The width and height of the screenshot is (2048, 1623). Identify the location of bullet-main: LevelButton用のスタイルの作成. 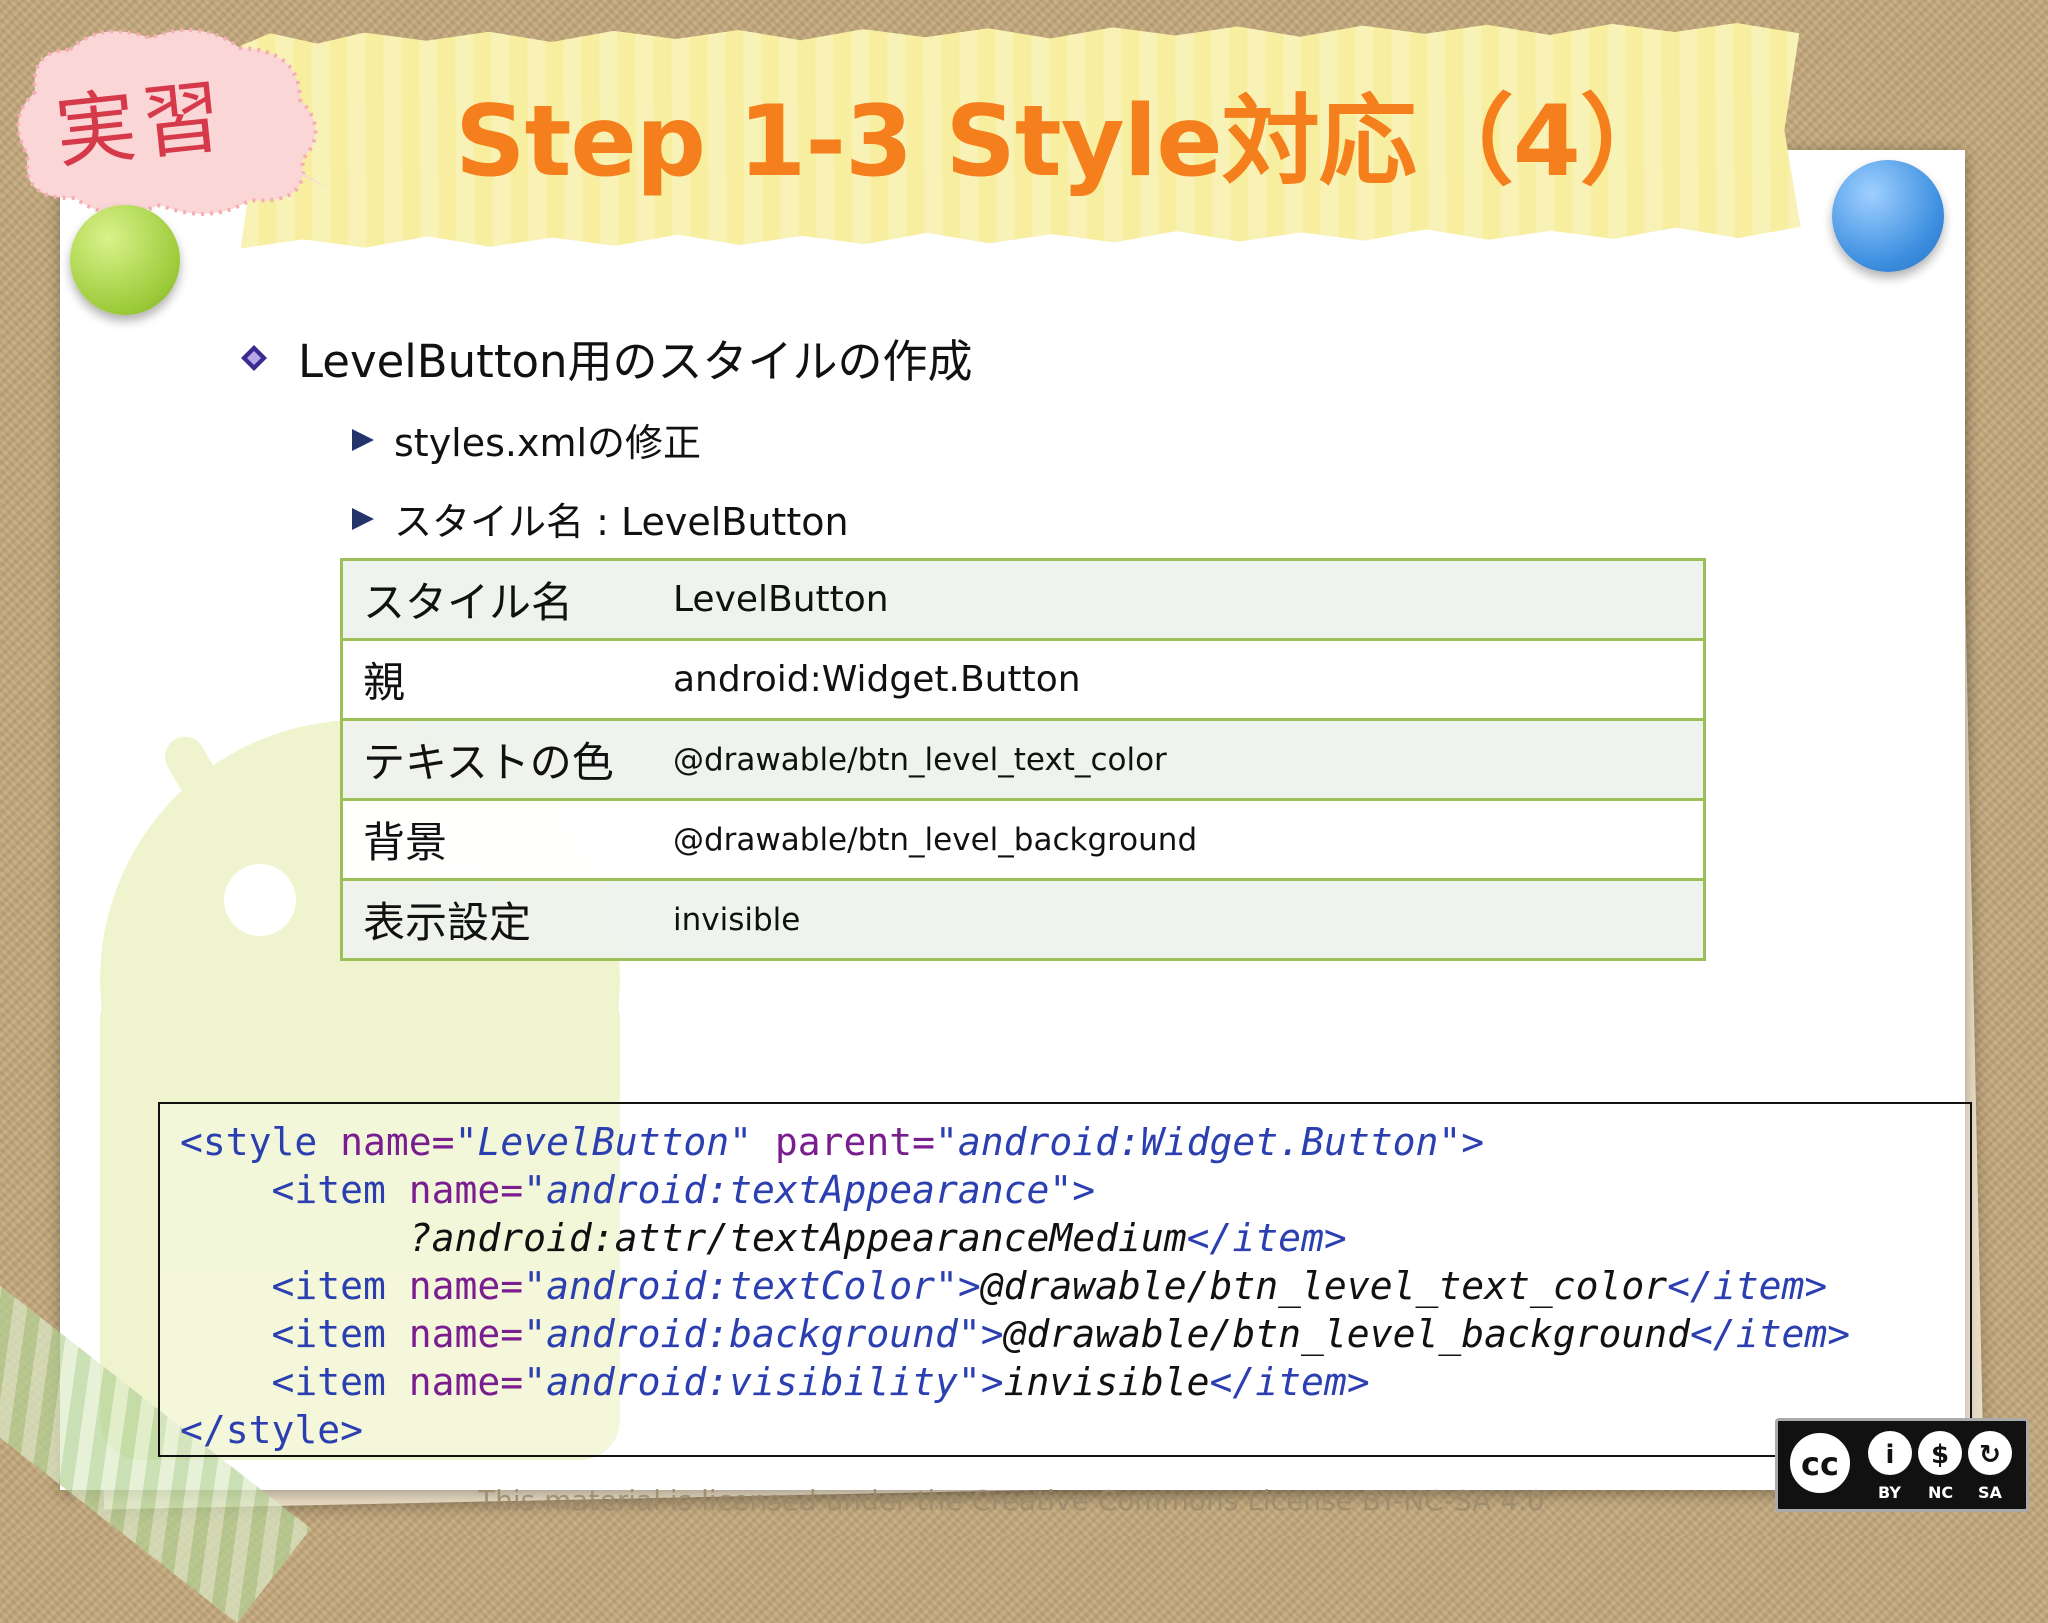
(606, 357).